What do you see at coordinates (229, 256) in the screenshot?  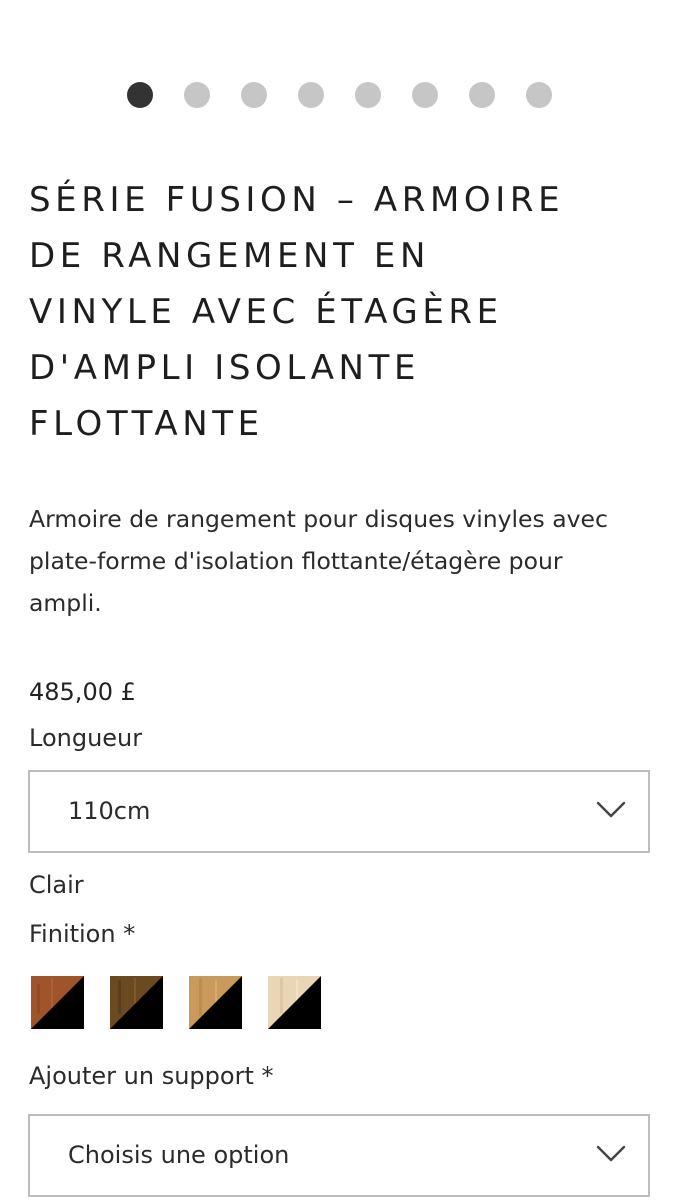 I see `product-title-line: DE RANGEMENT EN` at bounding box center [229, 256].